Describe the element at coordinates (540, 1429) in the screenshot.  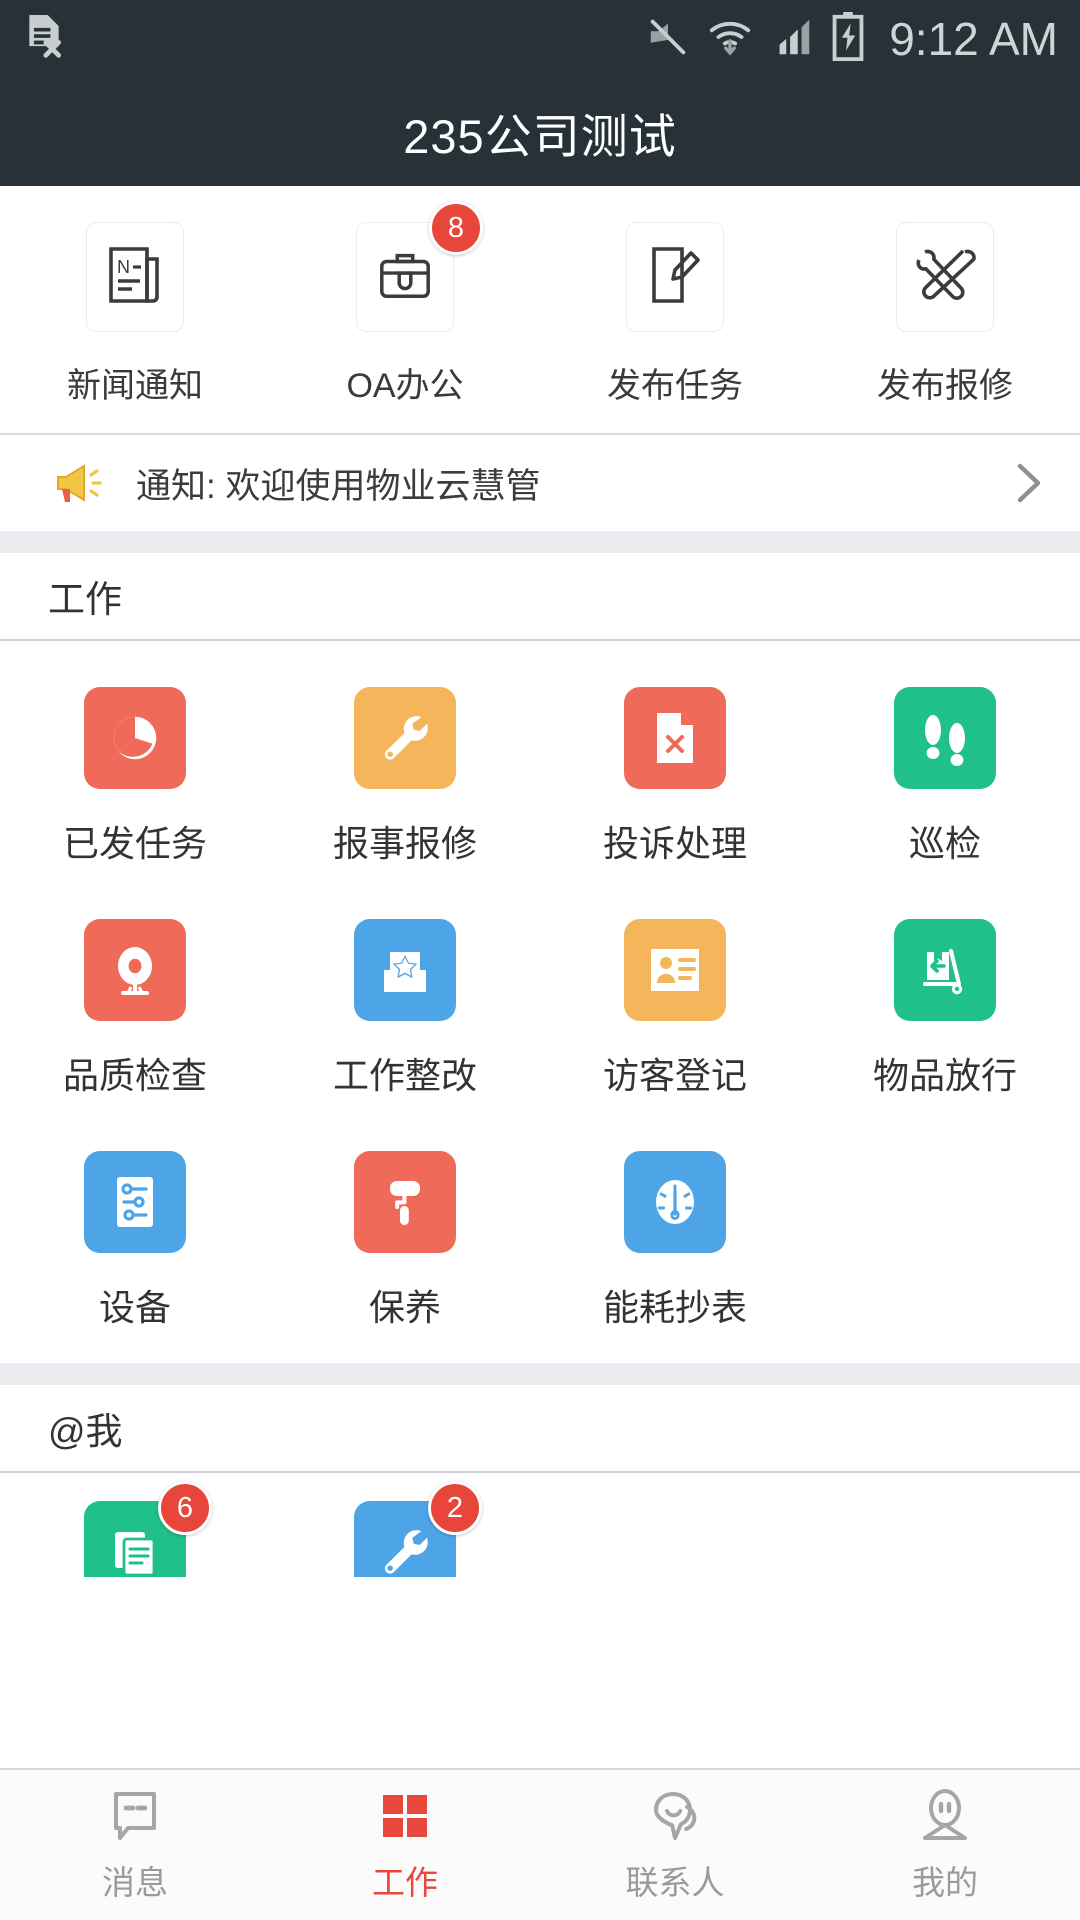
I see `section-header-atme: @我` at that location.